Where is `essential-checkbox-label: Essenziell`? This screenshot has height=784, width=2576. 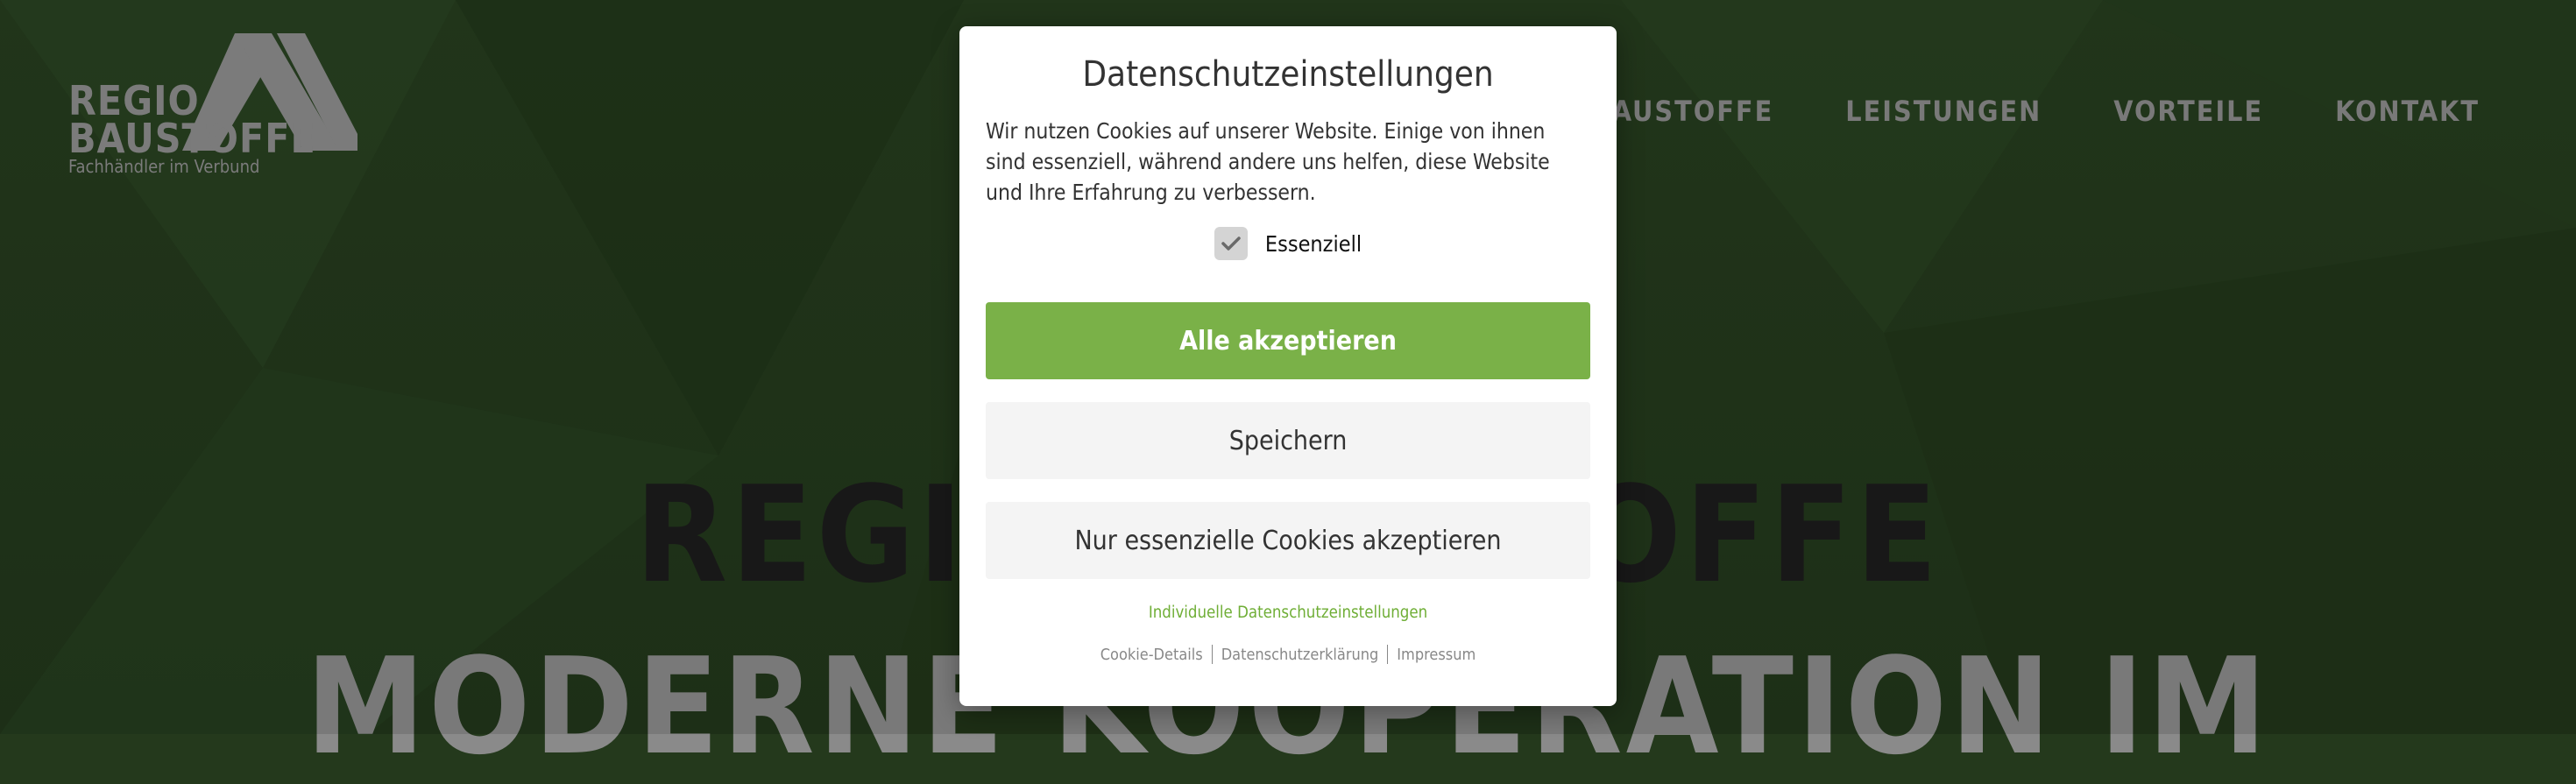 essential-checkbox-label: Essenziell is located at coordinates (1313, 243).